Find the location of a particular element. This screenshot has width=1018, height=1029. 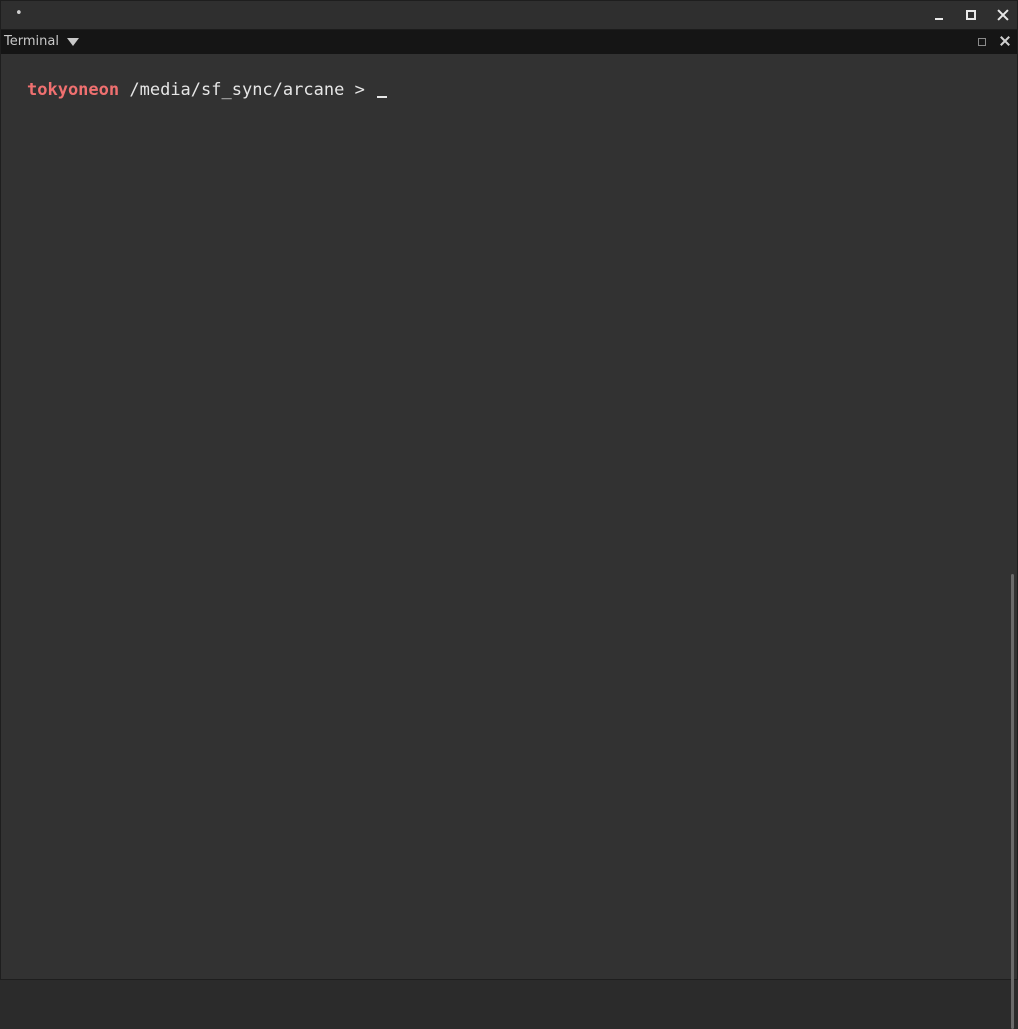

dropdown-arrow-icon is located at coordinates (72, 42).